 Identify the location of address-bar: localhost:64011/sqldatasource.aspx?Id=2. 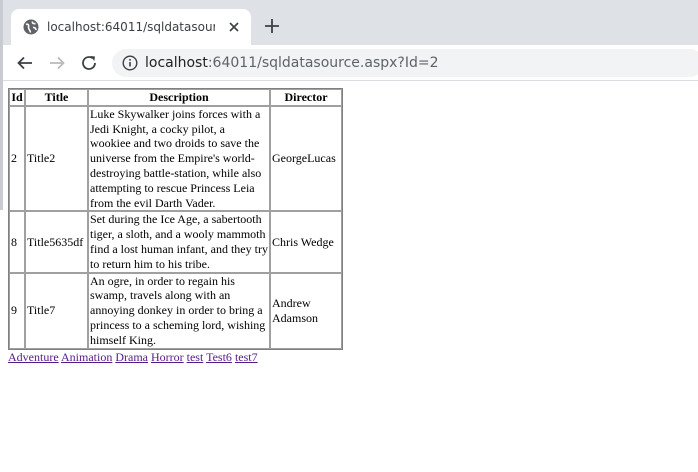
(405, 63).